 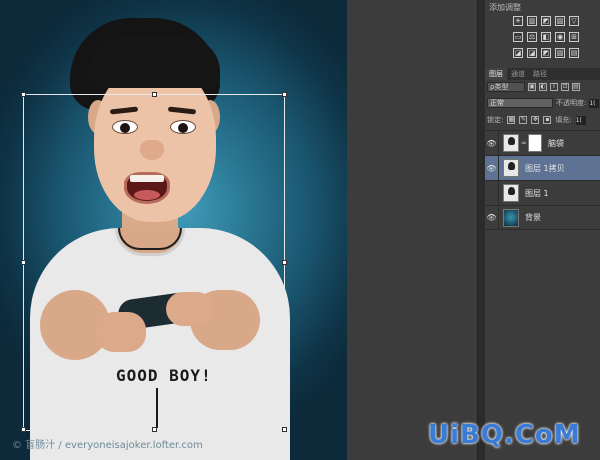 I want to click on curves-icon: ◩, so click(x=546, y=21).